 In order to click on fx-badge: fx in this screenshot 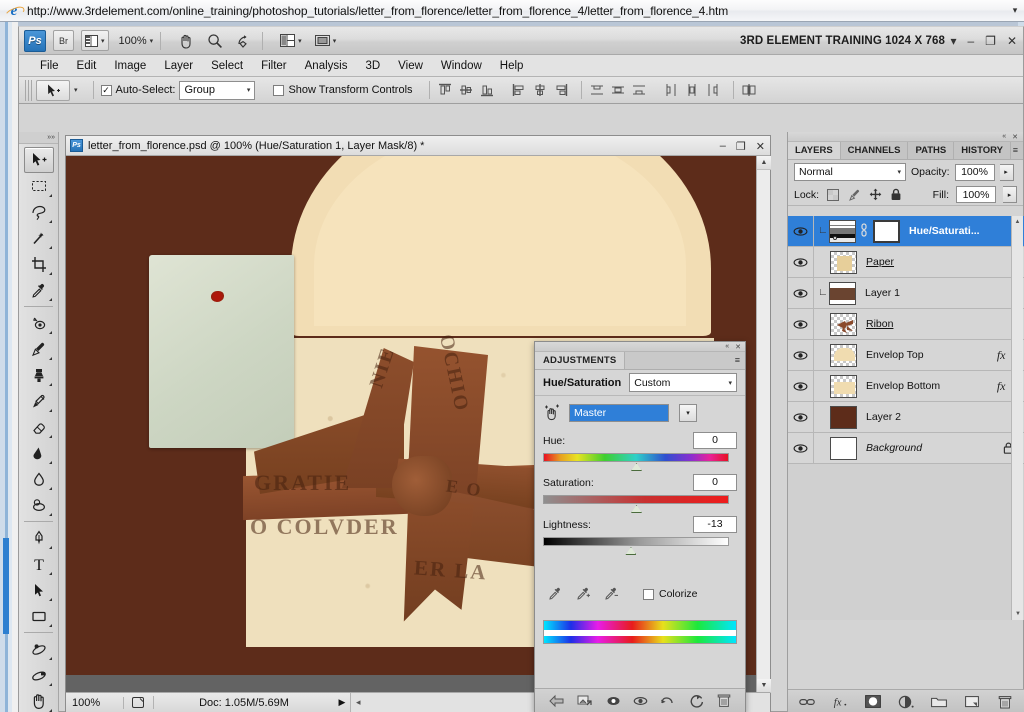, I will do `click(1001, 386)`.